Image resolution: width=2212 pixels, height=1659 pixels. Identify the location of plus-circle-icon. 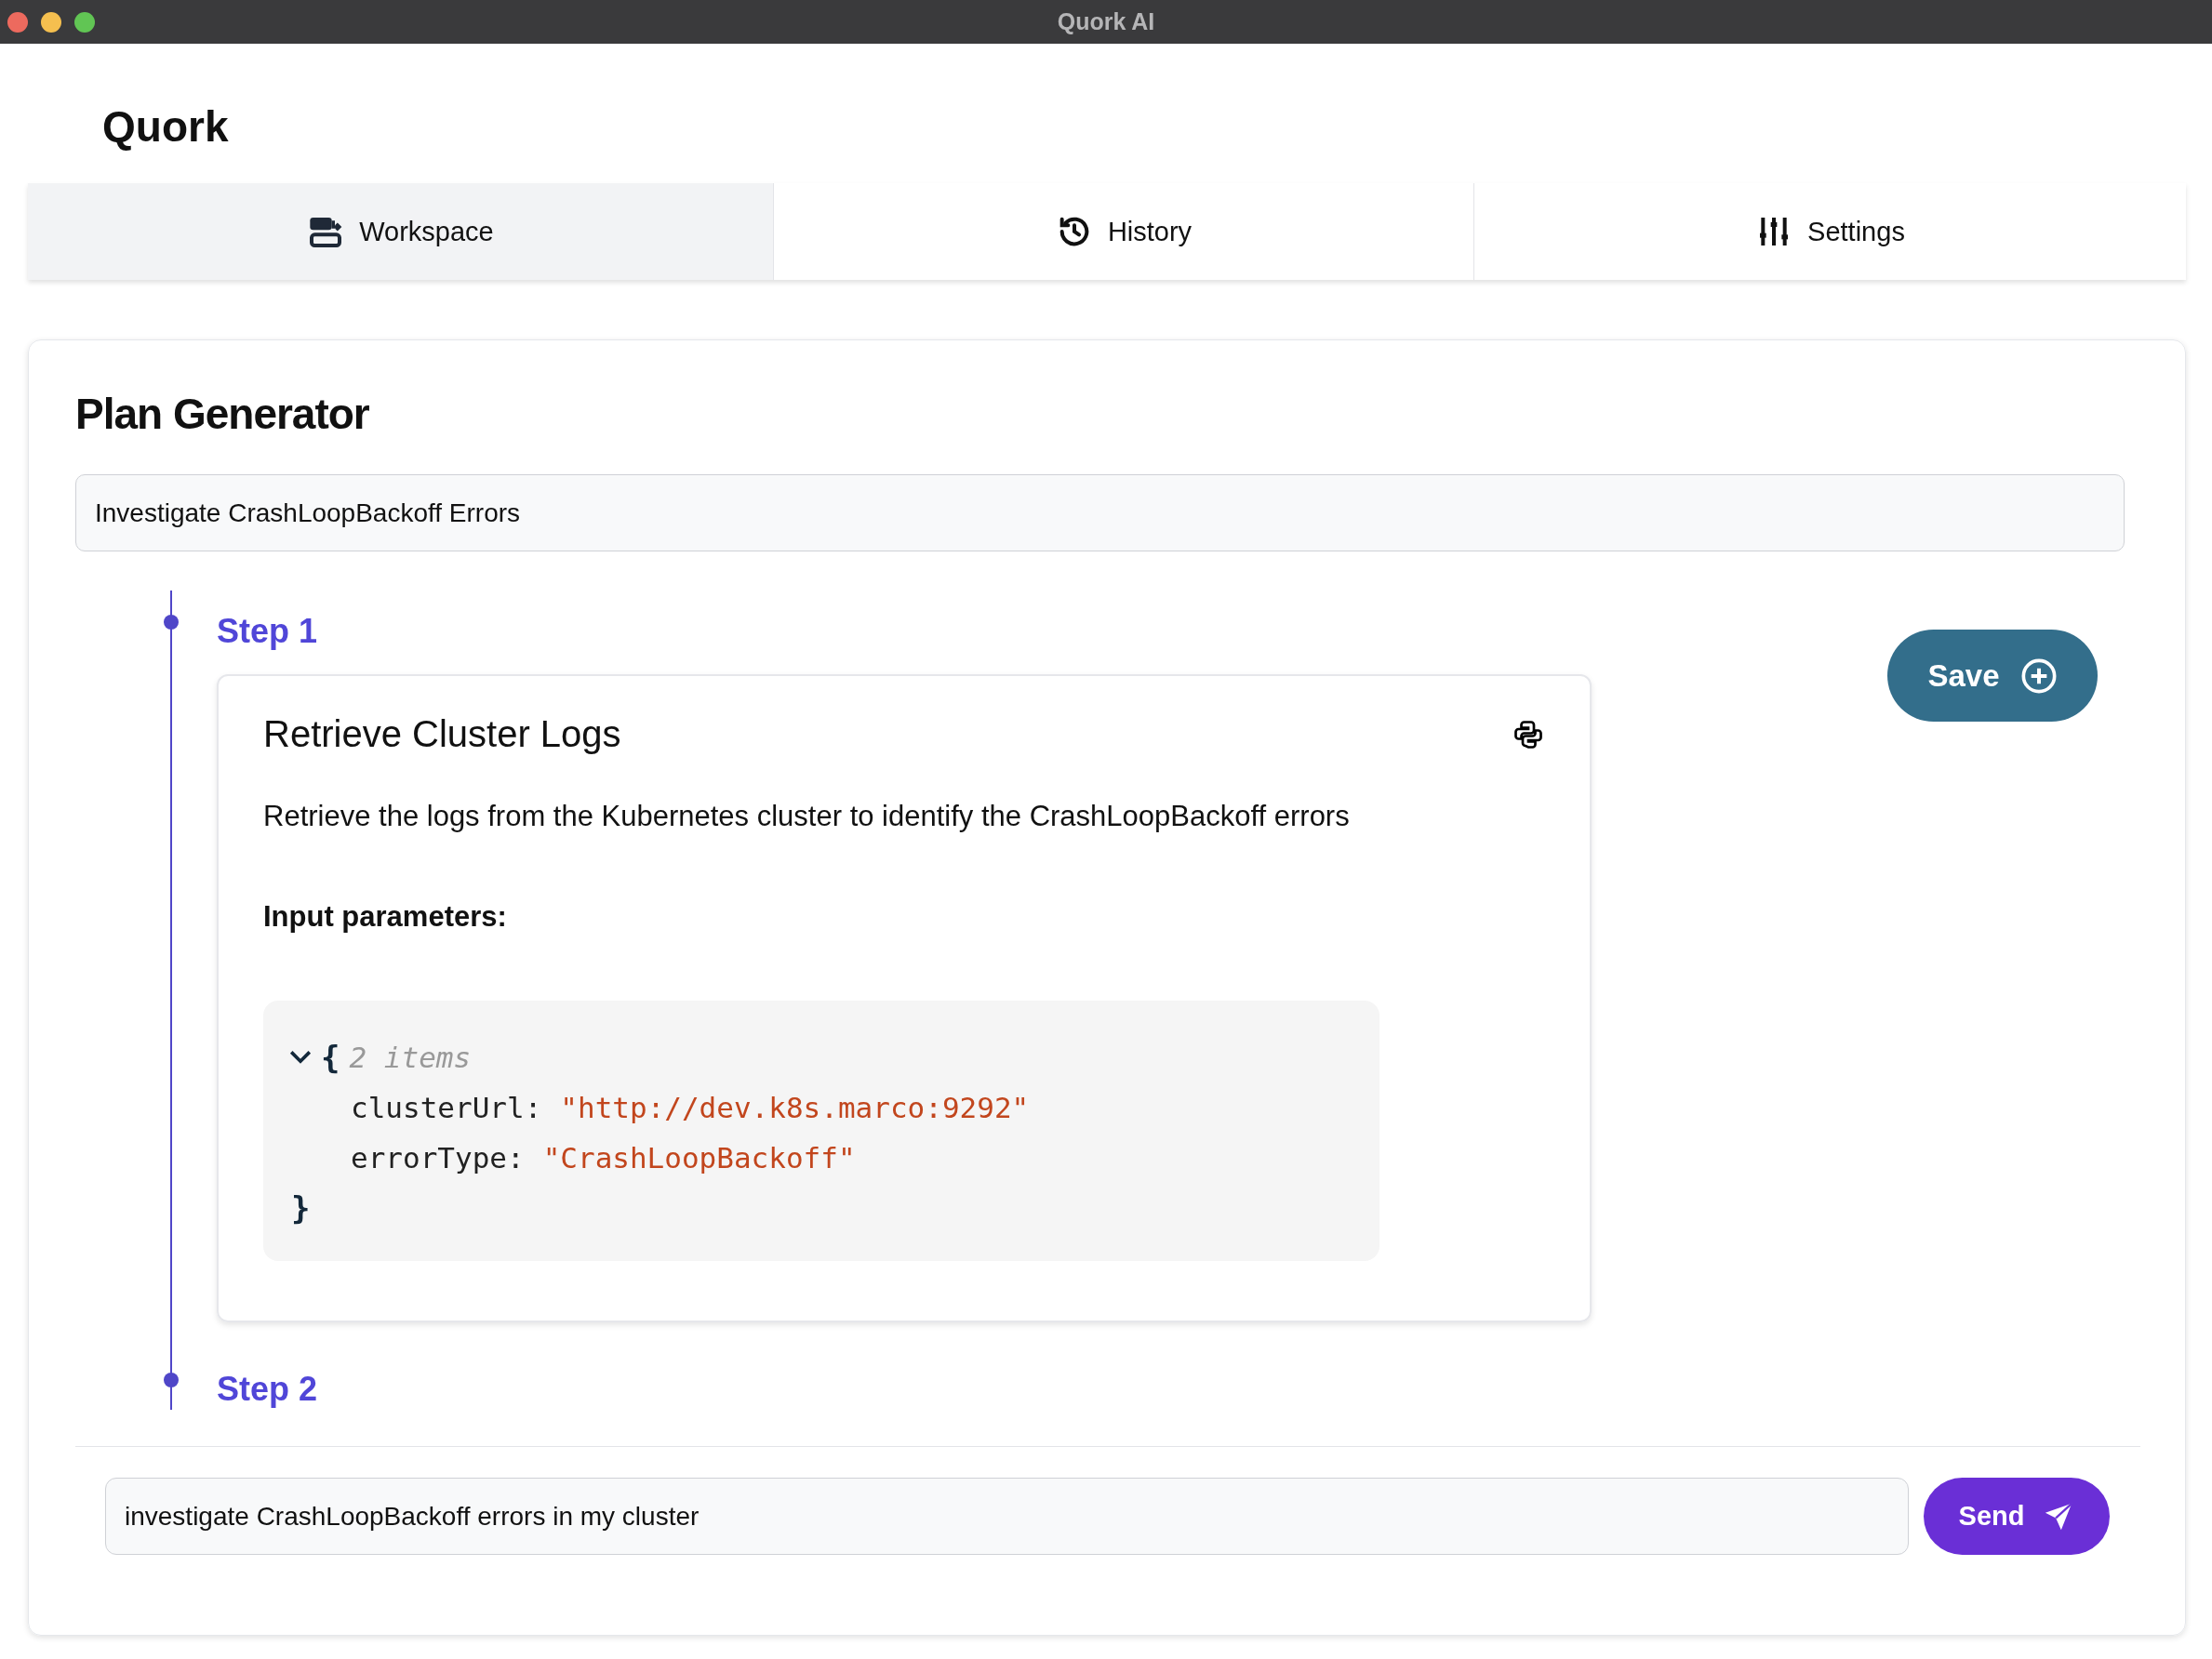
(2038, 676).